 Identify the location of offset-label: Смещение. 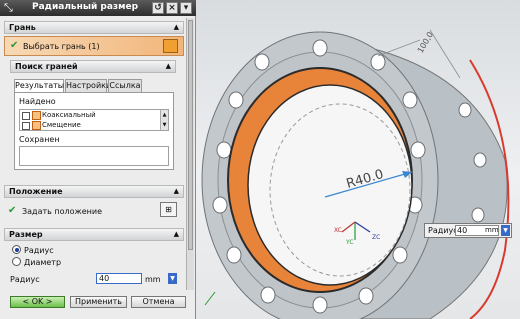
(61, 125).